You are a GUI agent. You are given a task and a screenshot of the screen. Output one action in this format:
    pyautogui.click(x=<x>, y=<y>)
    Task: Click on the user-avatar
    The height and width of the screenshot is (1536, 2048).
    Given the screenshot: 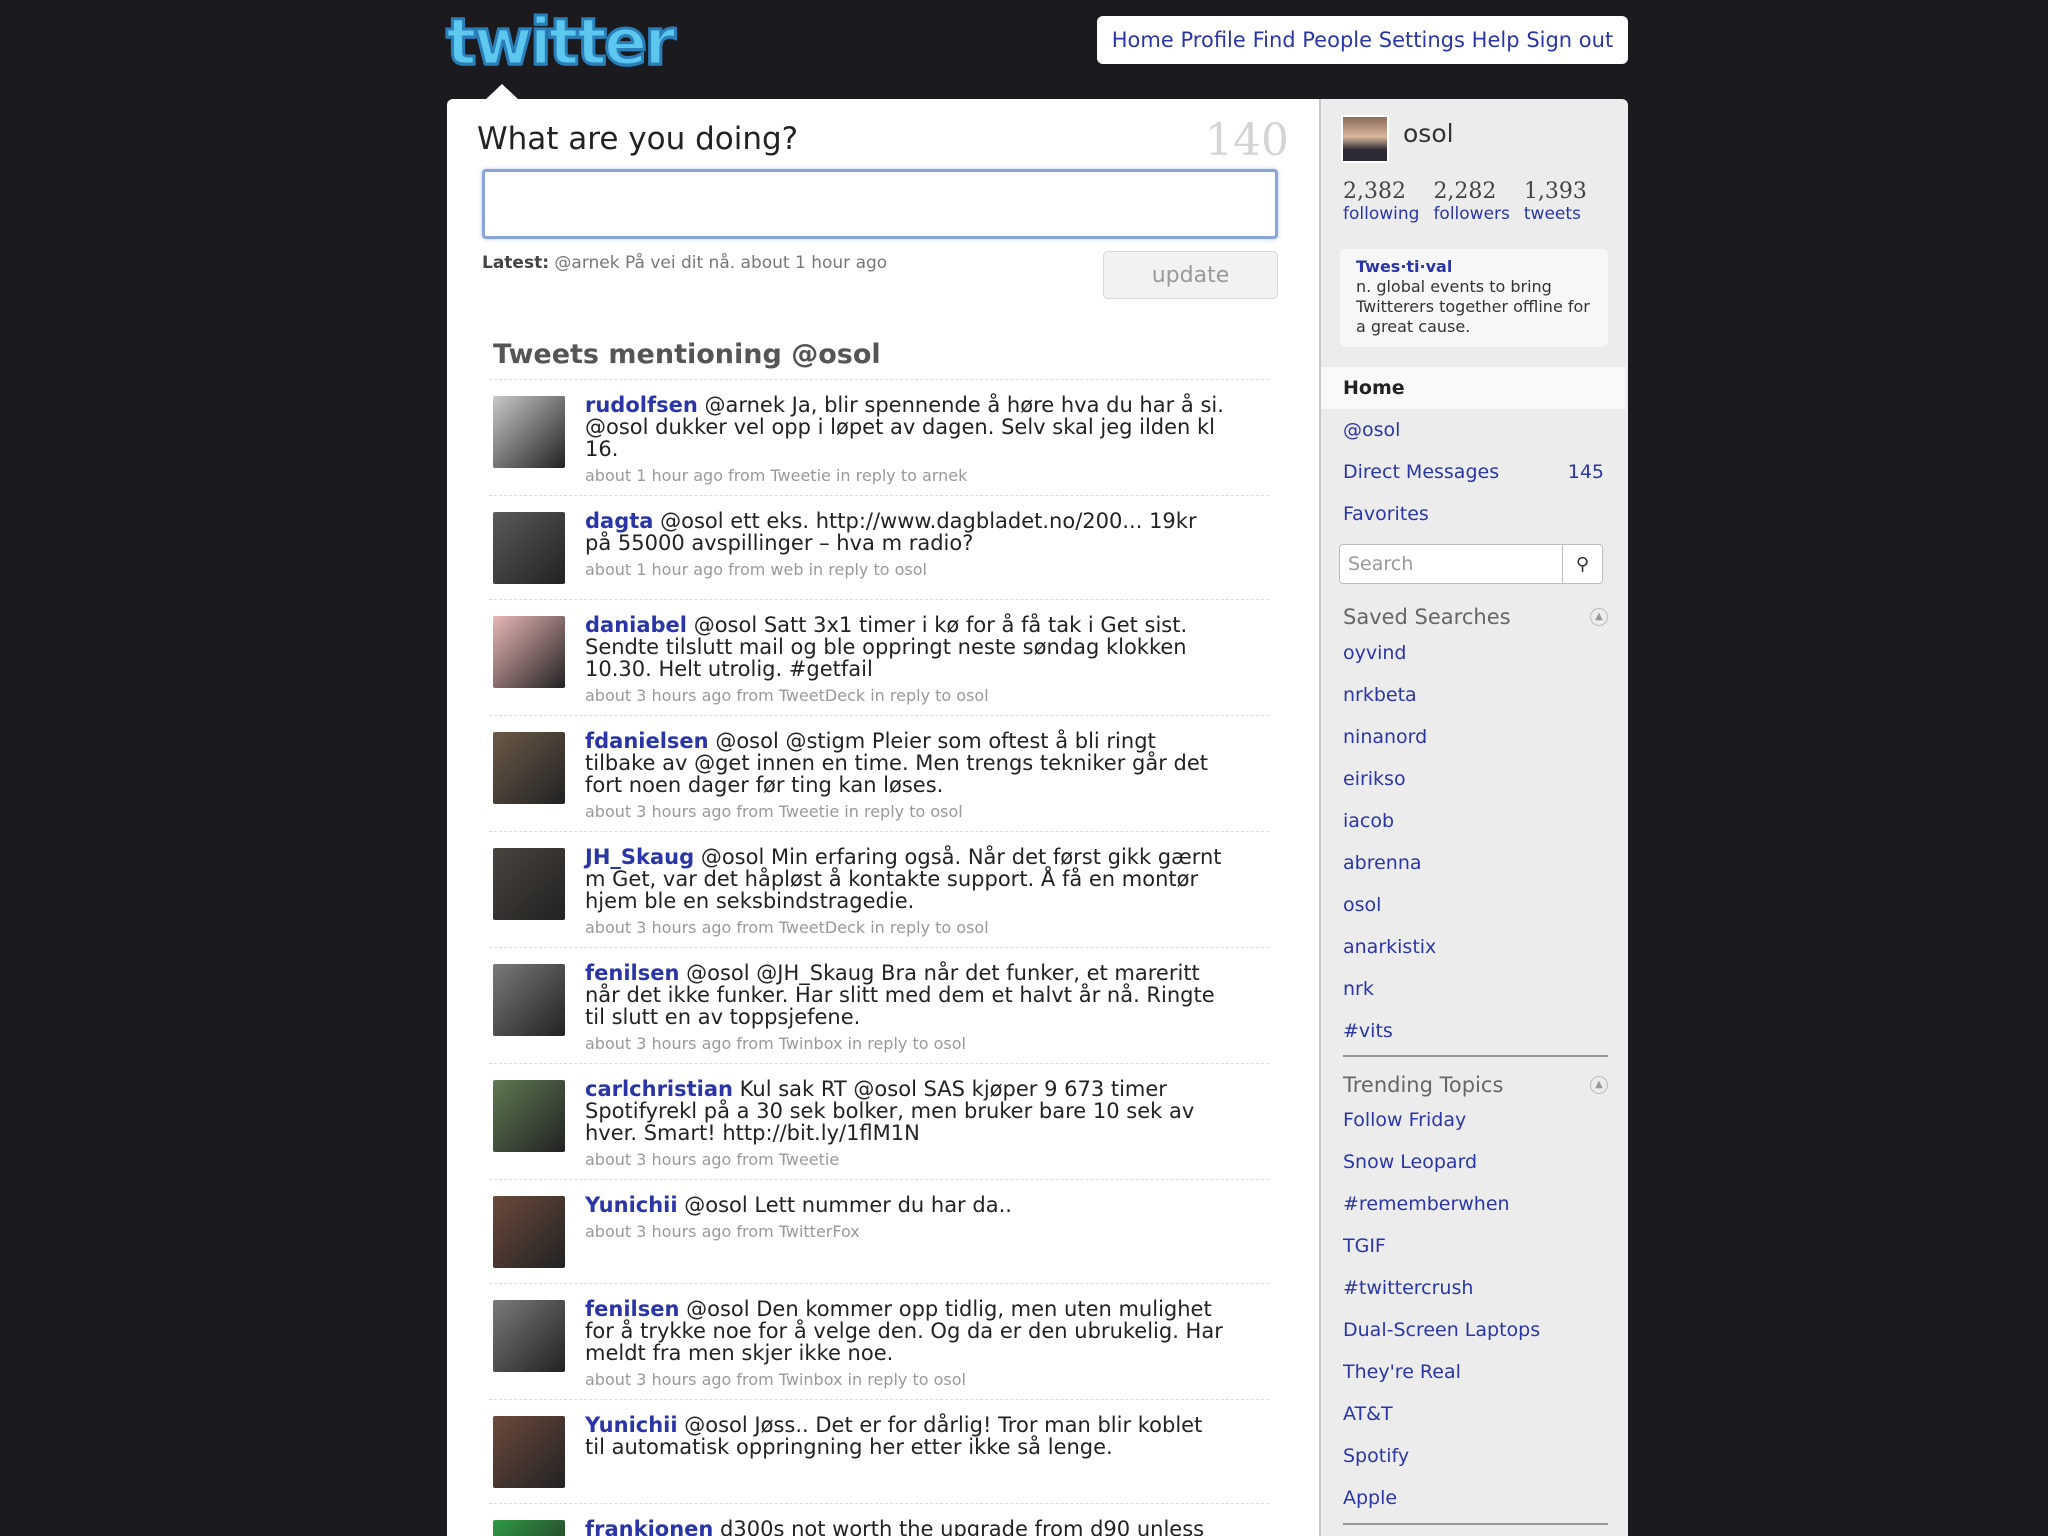 What is the action you would take?
    pyautogui.click(x=1365, y=139)
    